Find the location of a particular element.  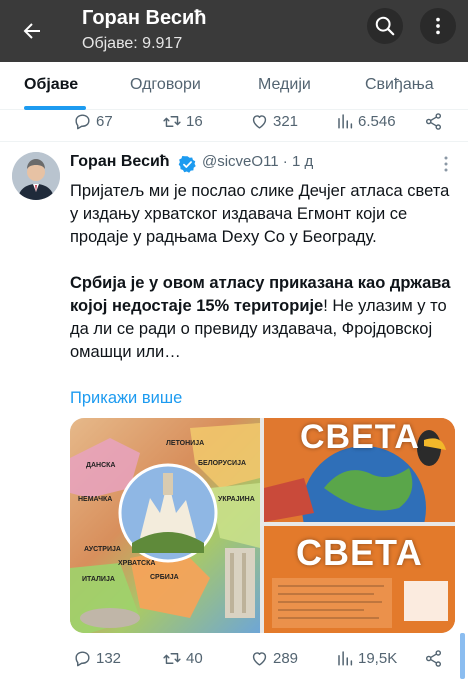

tab-media: Медији is located at coordinates (284, 85).